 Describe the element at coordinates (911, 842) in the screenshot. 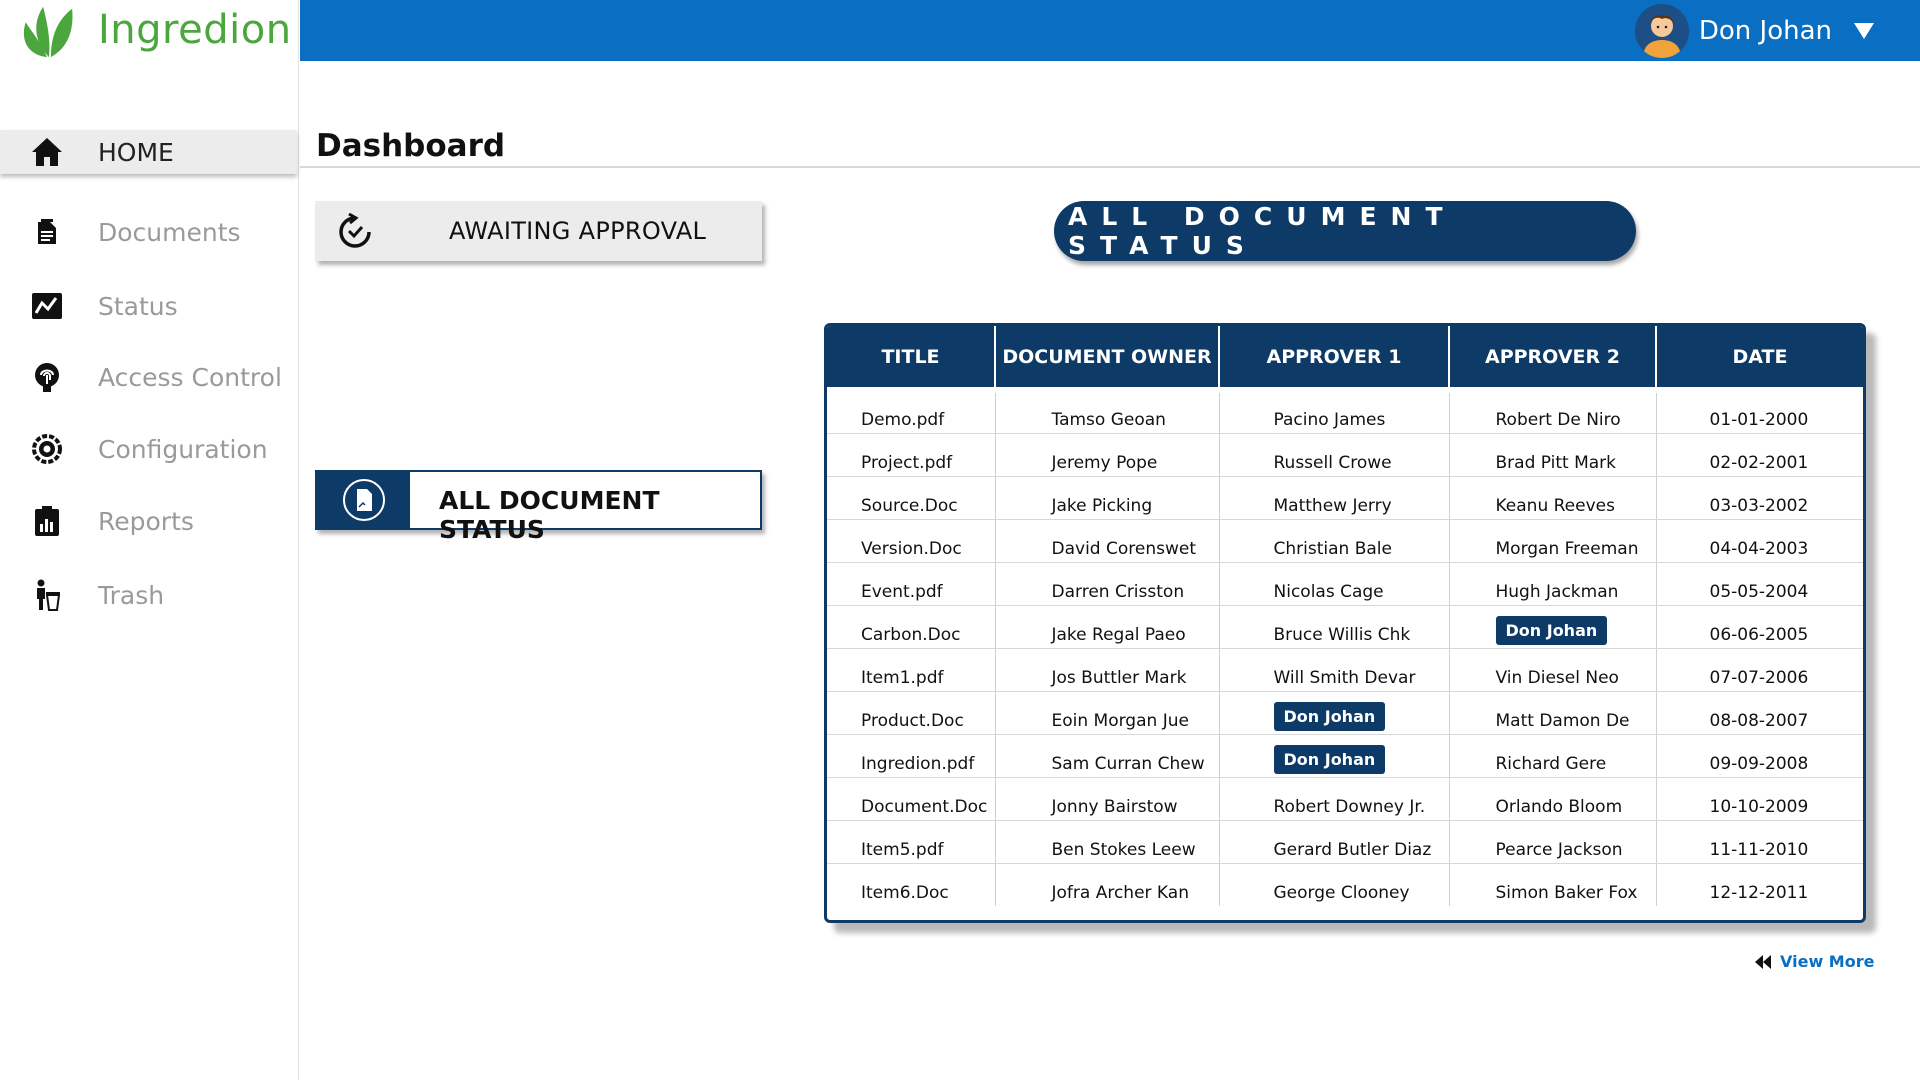

I see `table-cell: Item5.pdf` at that location.